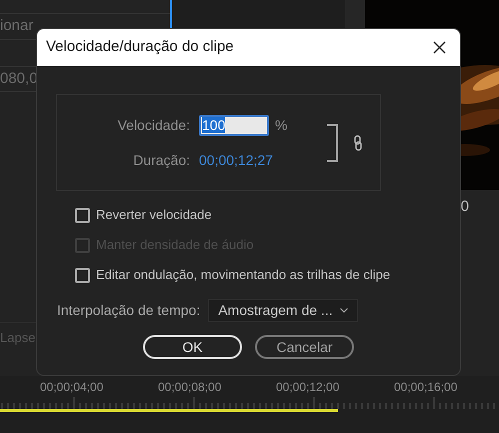  I want to click on unit-label: %, so click(281, 125).